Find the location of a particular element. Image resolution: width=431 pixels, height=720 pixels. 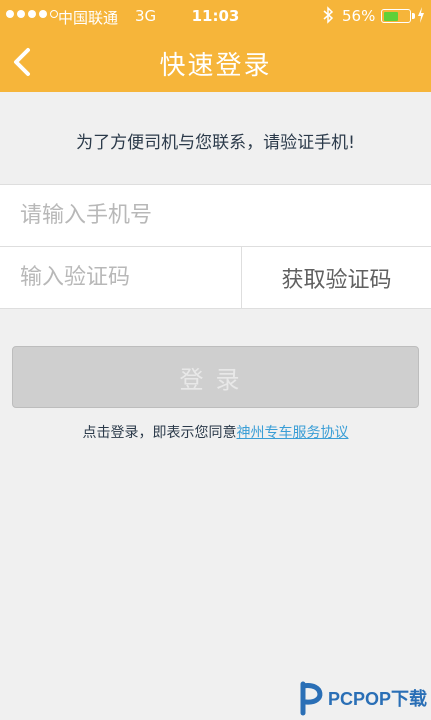

battery-level-fill is located at coordinates (390, 16).